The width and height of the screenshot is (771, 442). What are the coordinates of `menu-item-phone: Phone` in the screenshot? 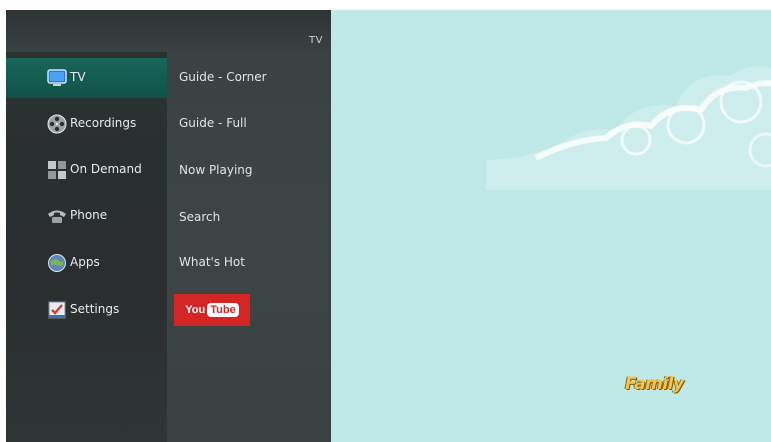 It's located at (86, 216).